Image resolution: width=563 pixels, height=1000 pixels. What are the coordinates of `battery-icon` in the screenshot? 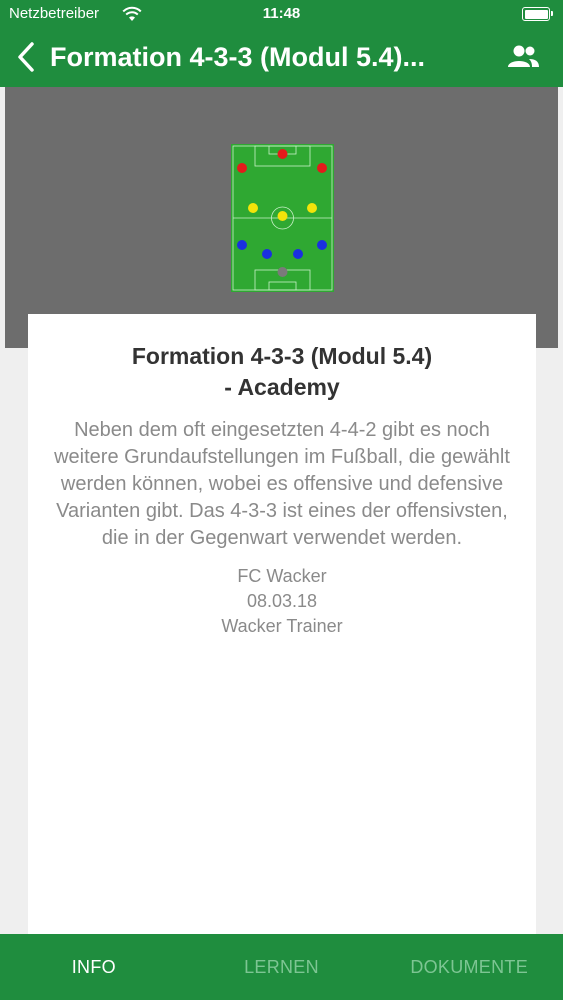 It's located at (537, 14).